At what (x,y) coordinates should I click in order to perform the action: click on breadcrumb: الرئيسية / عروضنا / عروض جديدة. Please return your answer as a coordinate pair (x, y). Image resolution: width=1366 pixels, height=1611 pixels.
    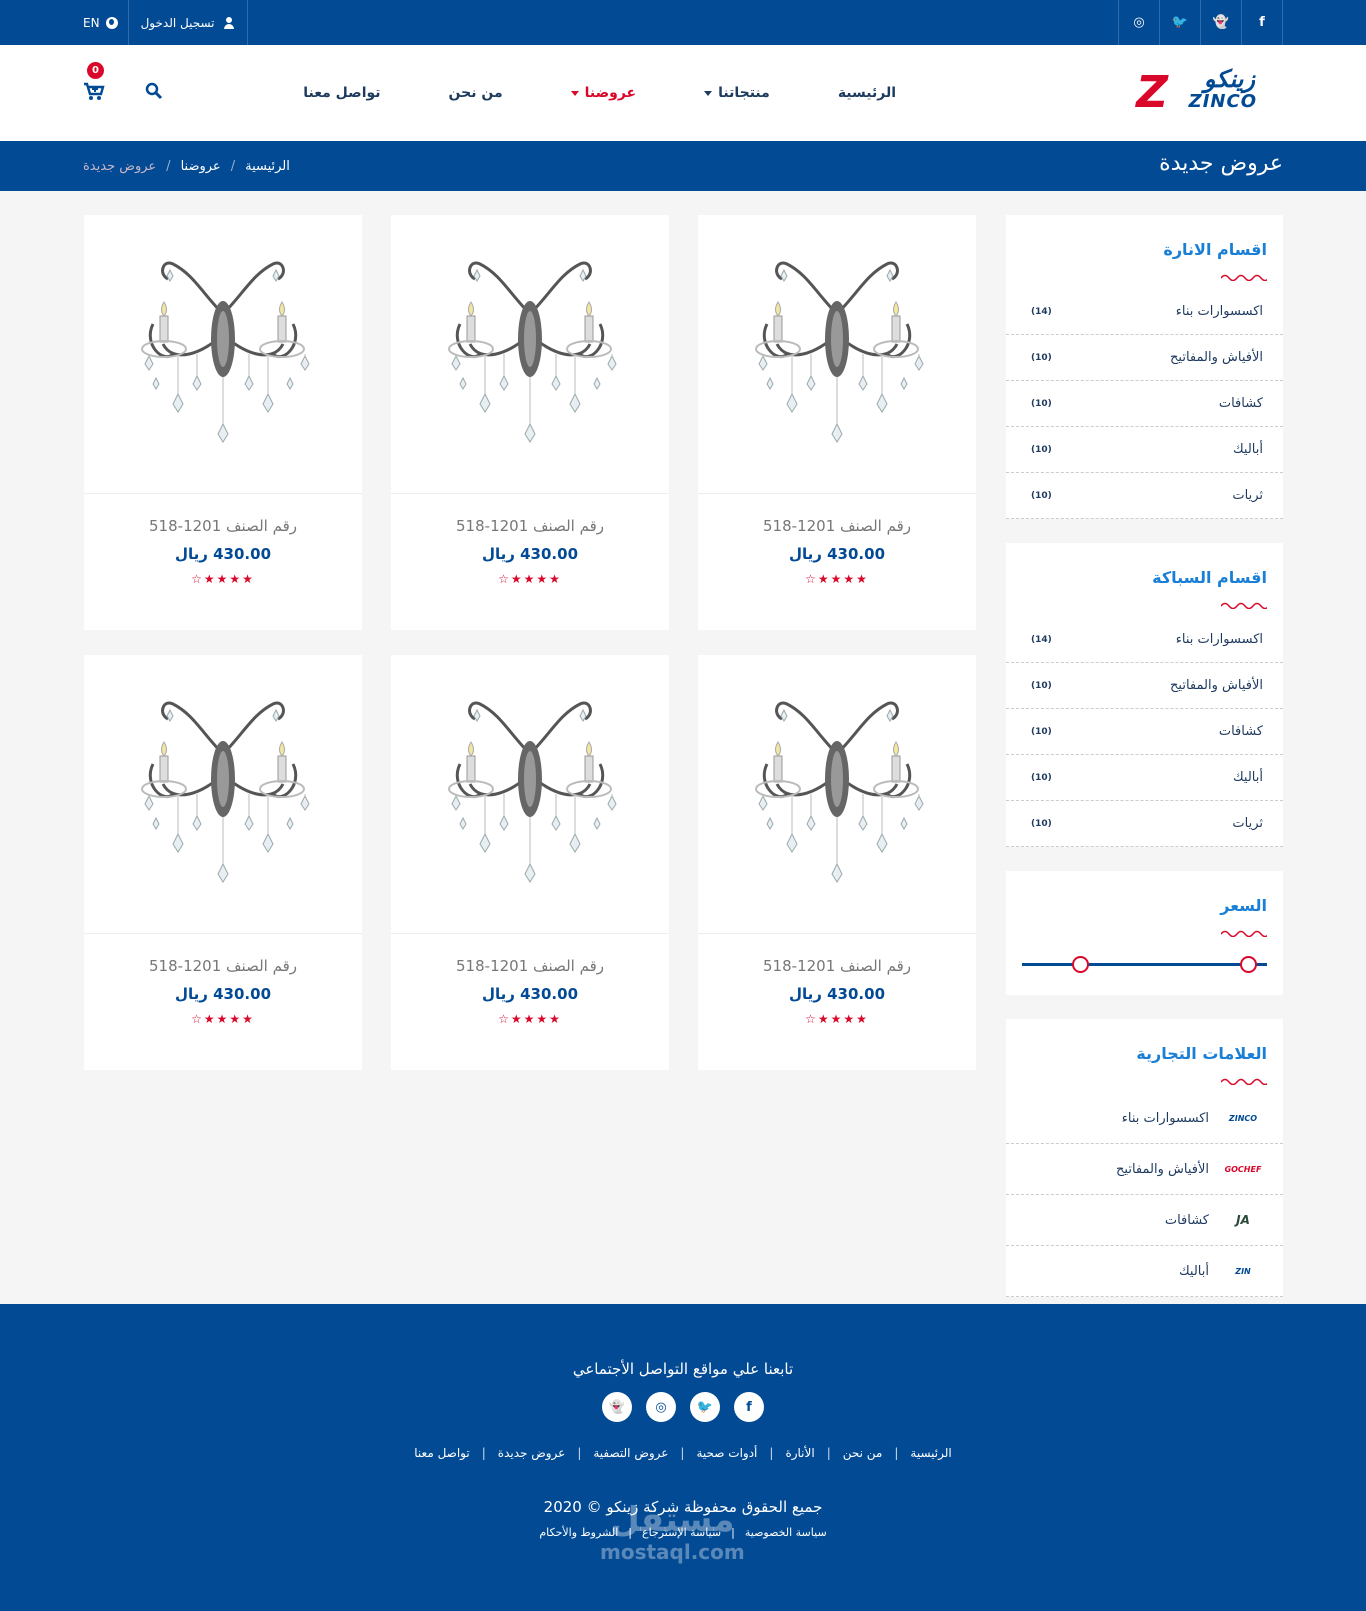
    Looking at the image, I should click on (186, 166).